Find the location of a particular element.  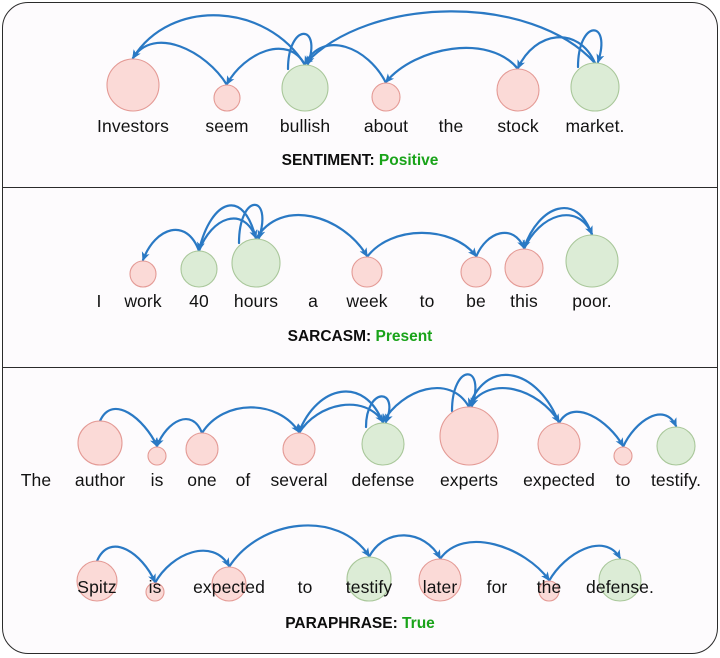

caption-paraphrase: PARAPHRASE: True is located at coordinates (360, 624).